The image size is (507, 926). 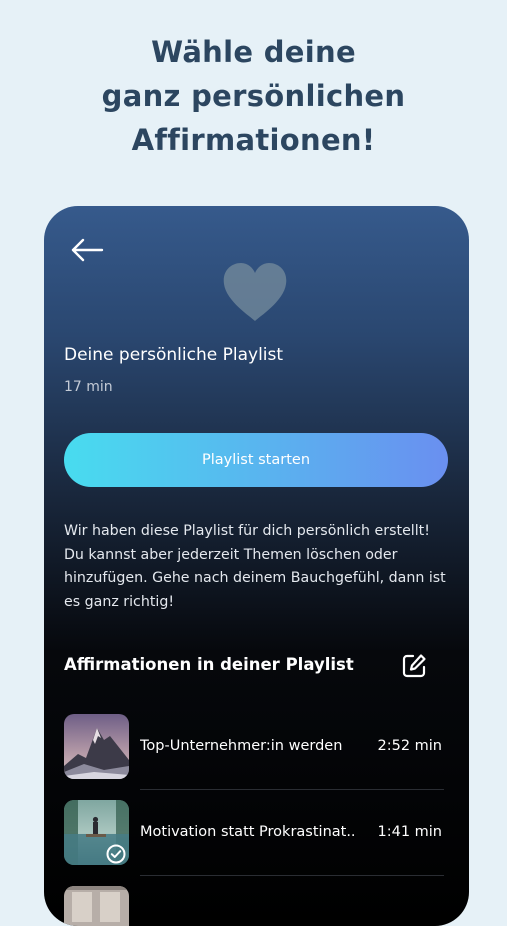 I want to click on heart-icon, so click(x=255, y=292).